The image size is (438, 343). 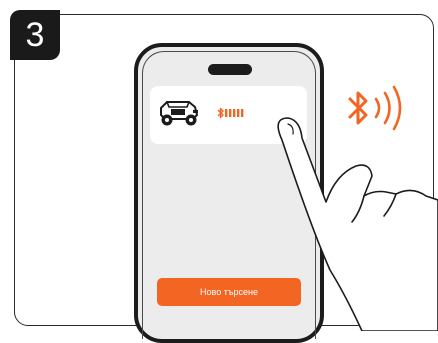 What do you see at coordinates (230, 69) in the screenshot?
I see `phone-notch` at bounding box center [230, 69].